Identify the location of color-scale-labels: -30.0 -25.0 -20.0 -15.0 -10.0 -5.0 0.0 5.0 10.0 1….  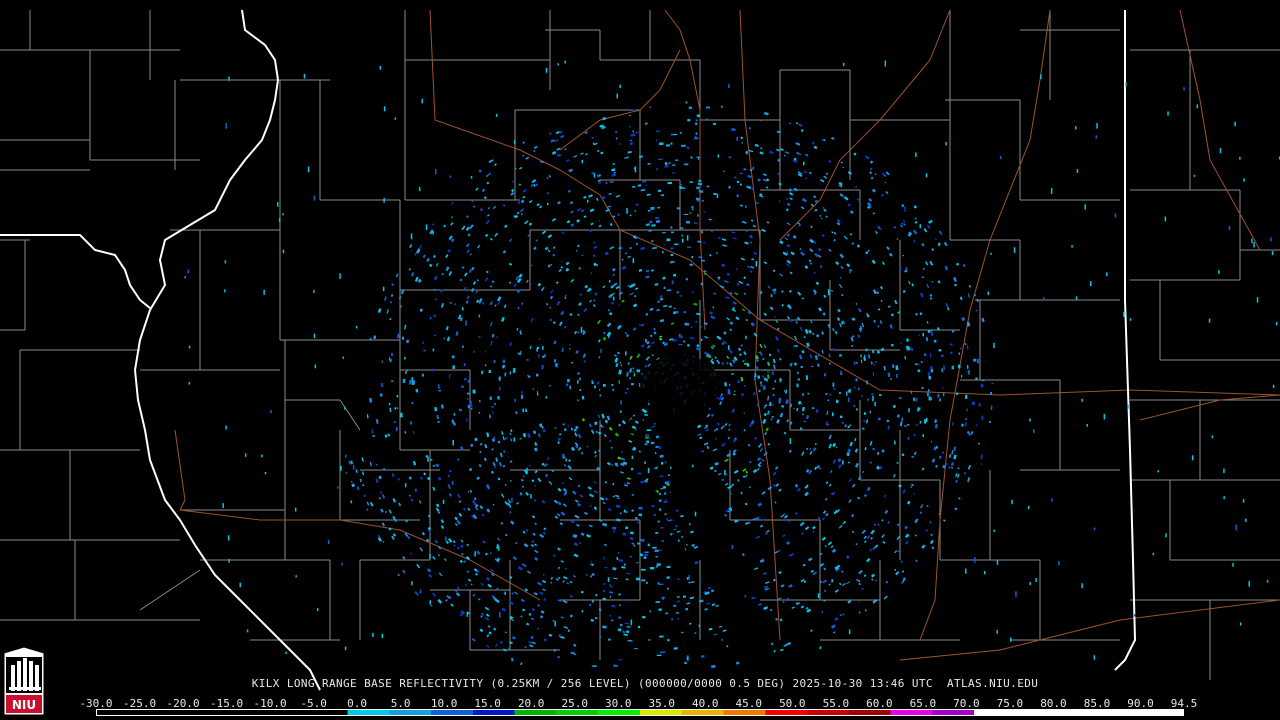
(638, 703).